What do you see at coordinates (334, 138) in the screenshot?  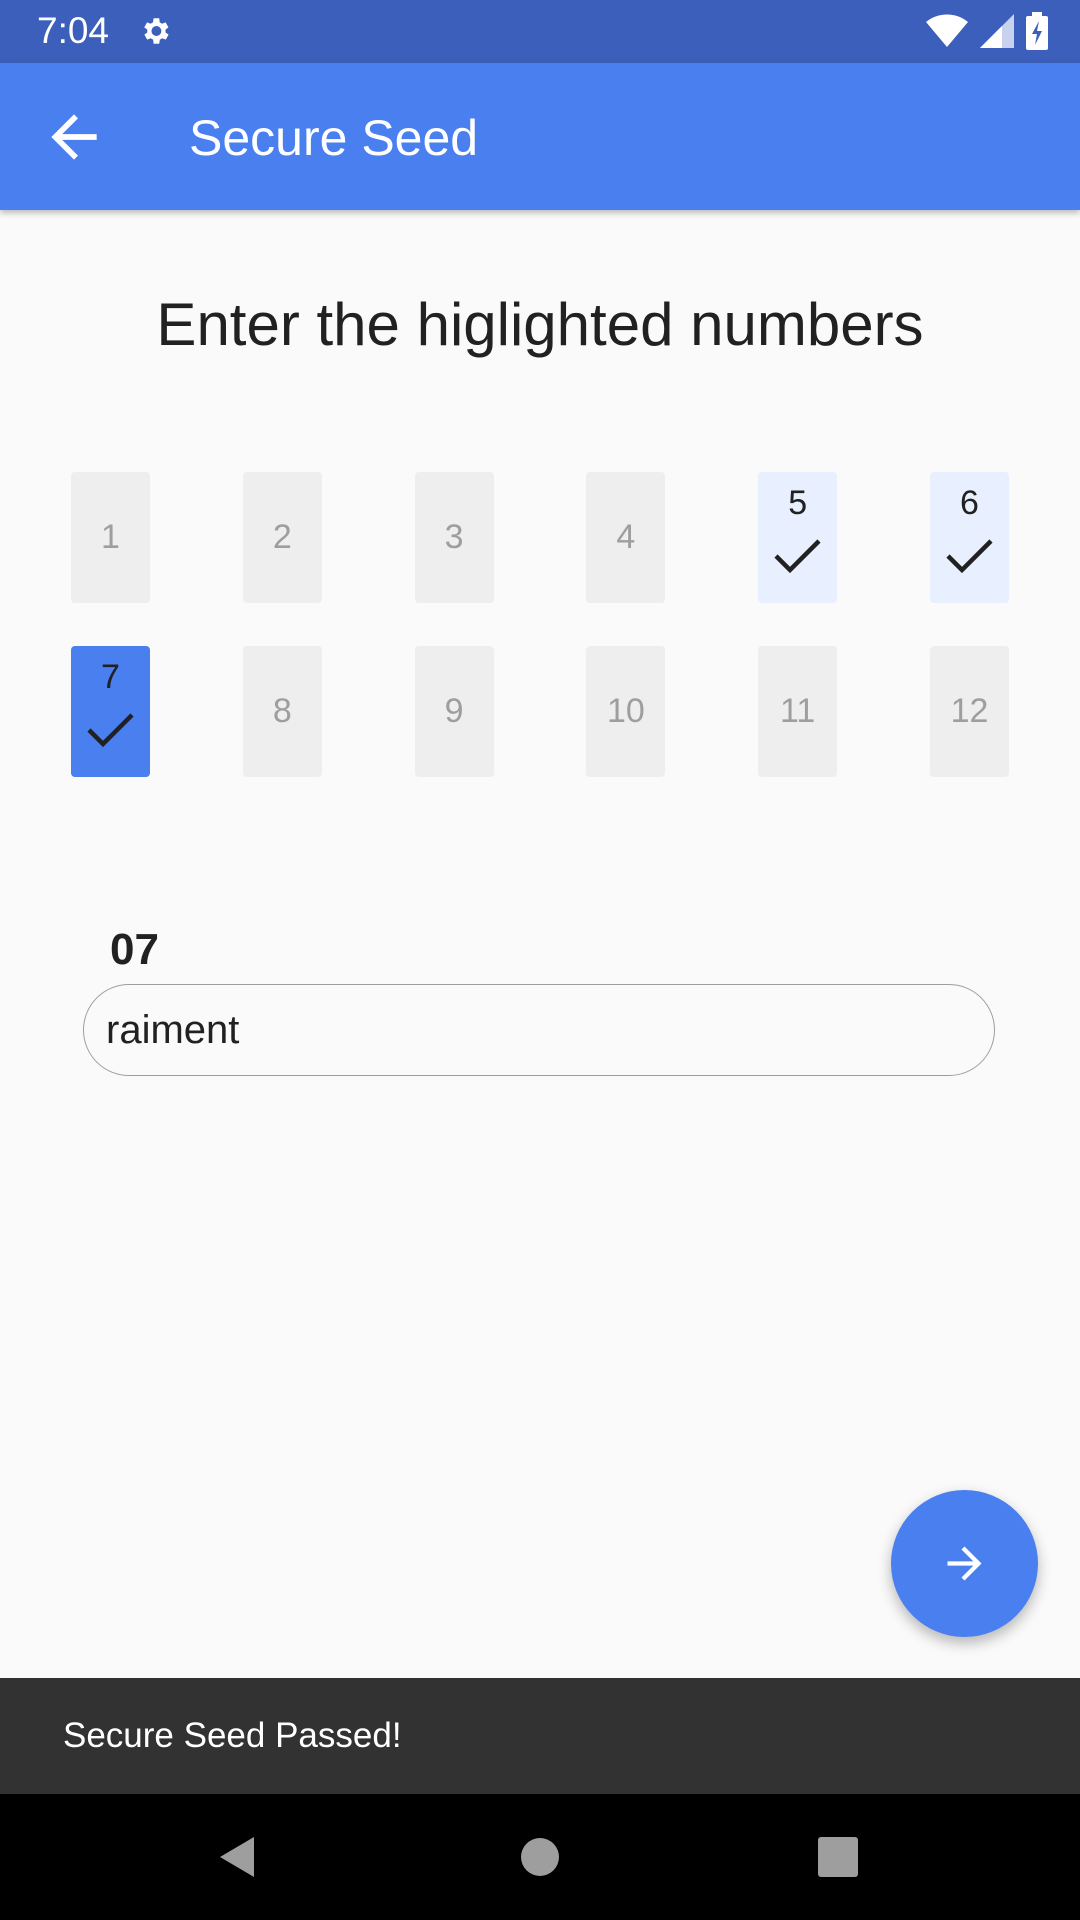 I see `page-title: Secure Seed` at bounding box center [334, 138].